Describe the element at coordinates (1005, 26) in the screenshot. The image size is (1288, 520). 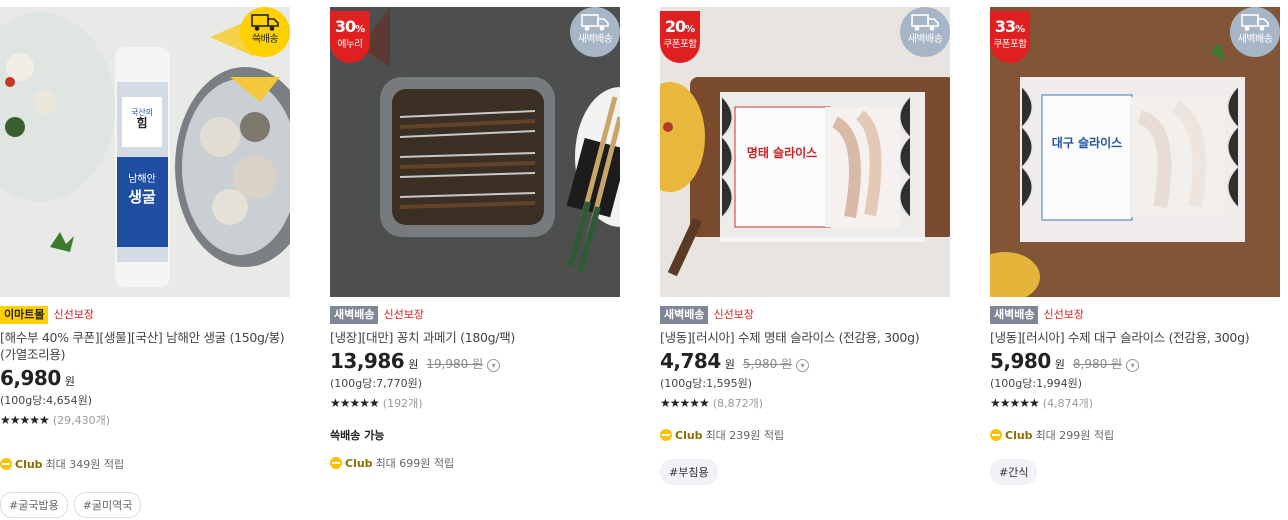
I see `discount-percent: 33` at that location.